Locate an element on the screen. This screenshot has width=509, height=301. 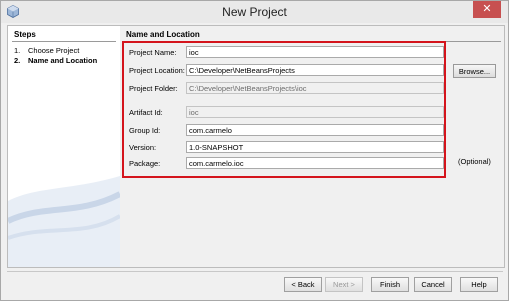
package-field: com.carmelo.ioc is located at coordinates (315, 163).